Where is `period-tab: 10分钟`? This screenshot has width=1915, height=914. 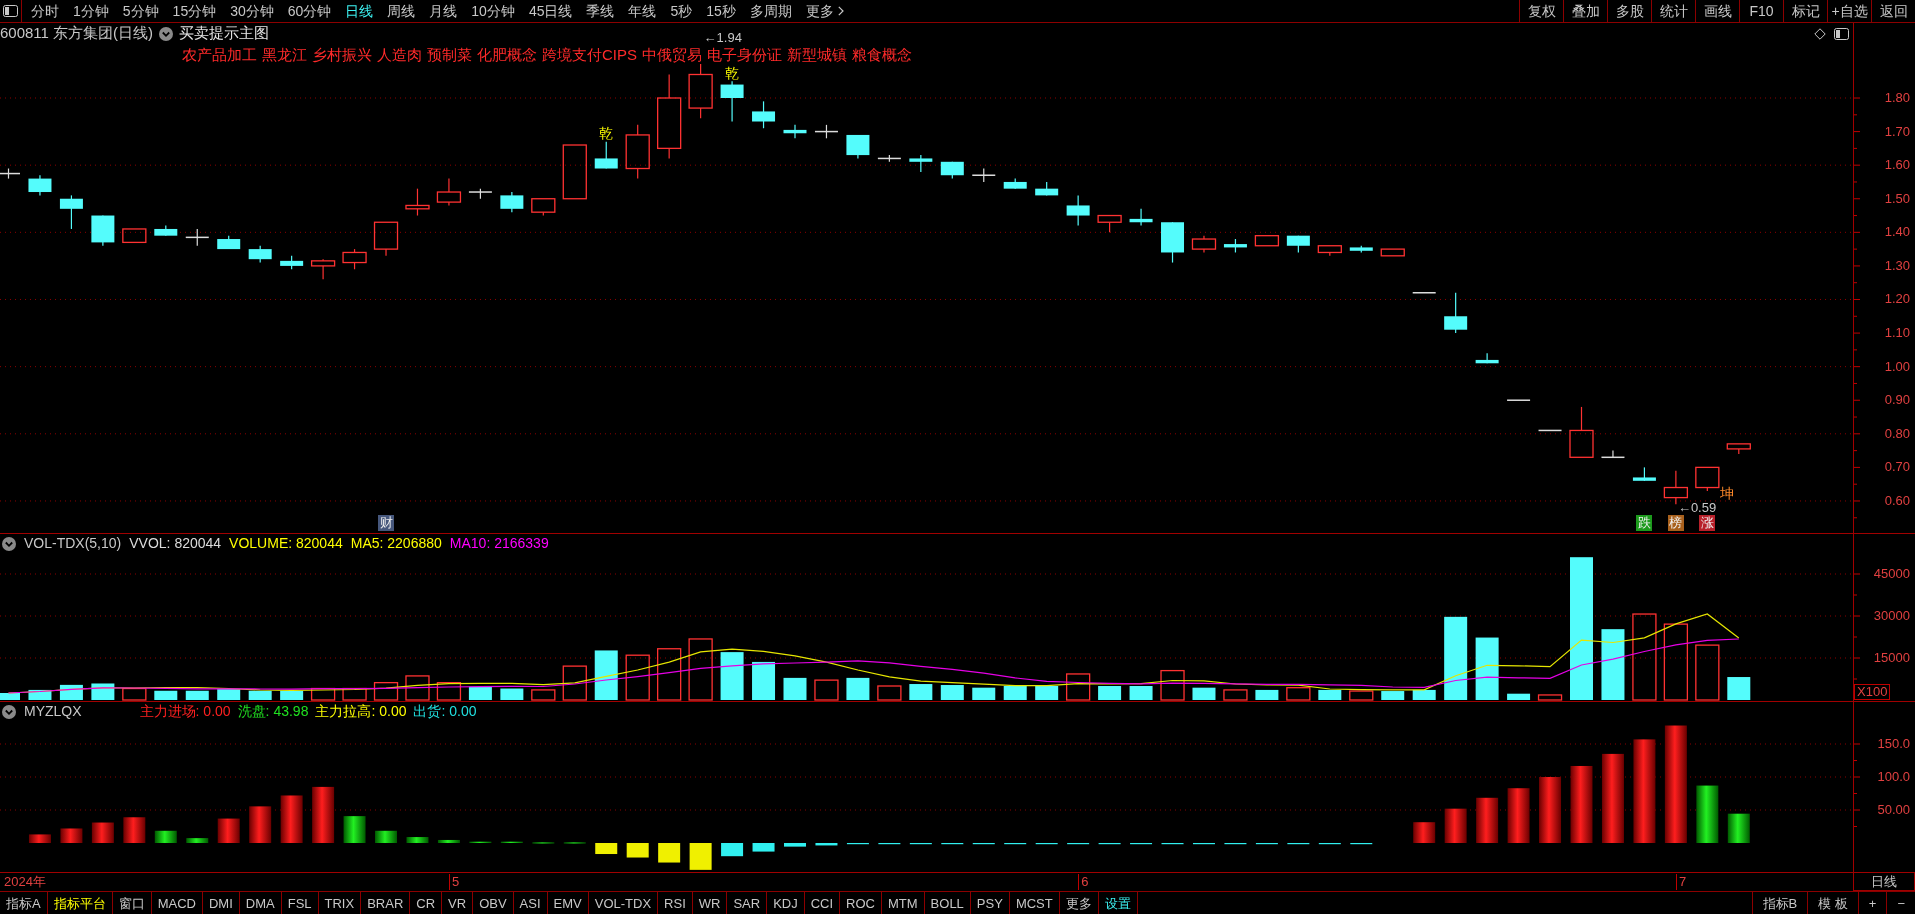 period-tab: 10分钟 is located at coordinates (493, 11).